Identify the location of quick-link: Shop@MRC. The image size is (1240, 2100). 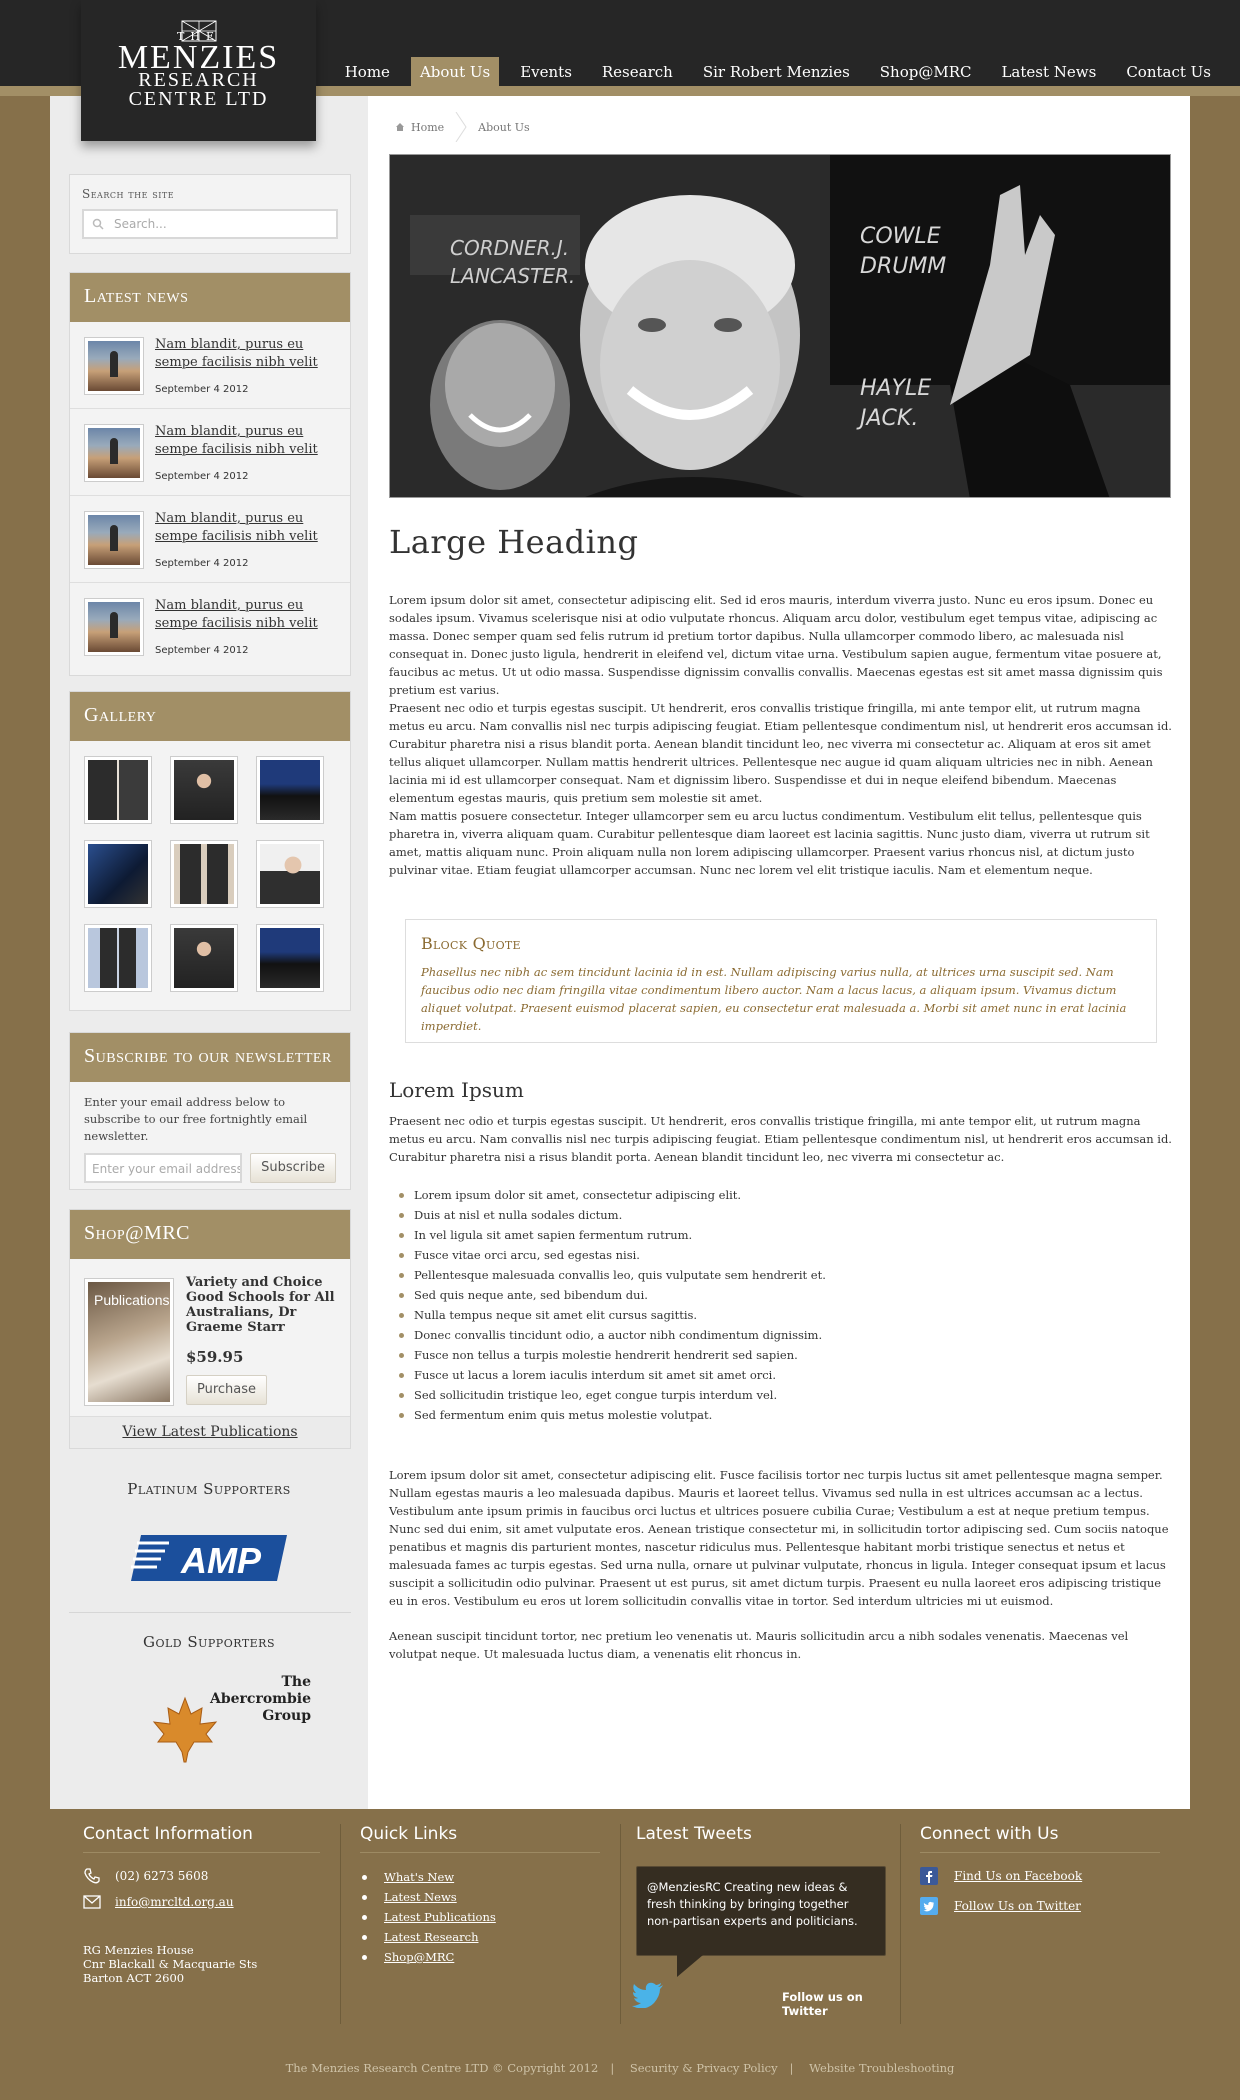
(481, 1957).